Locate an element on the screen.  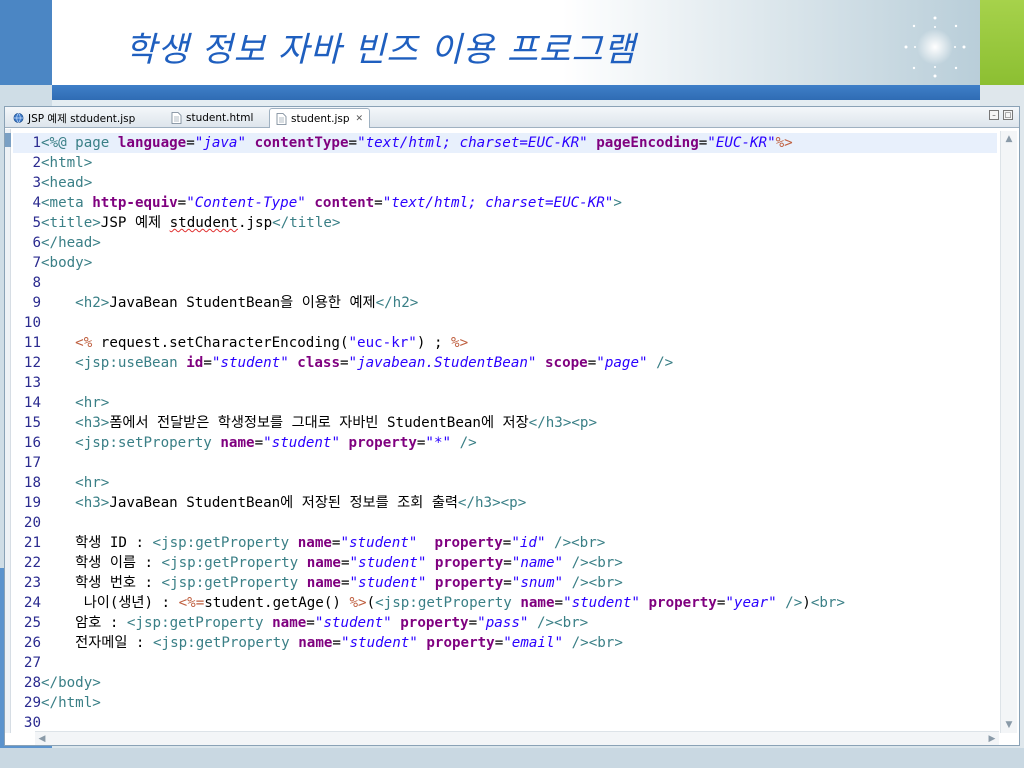
line-number: 18 is located at coordinates (32, 483).